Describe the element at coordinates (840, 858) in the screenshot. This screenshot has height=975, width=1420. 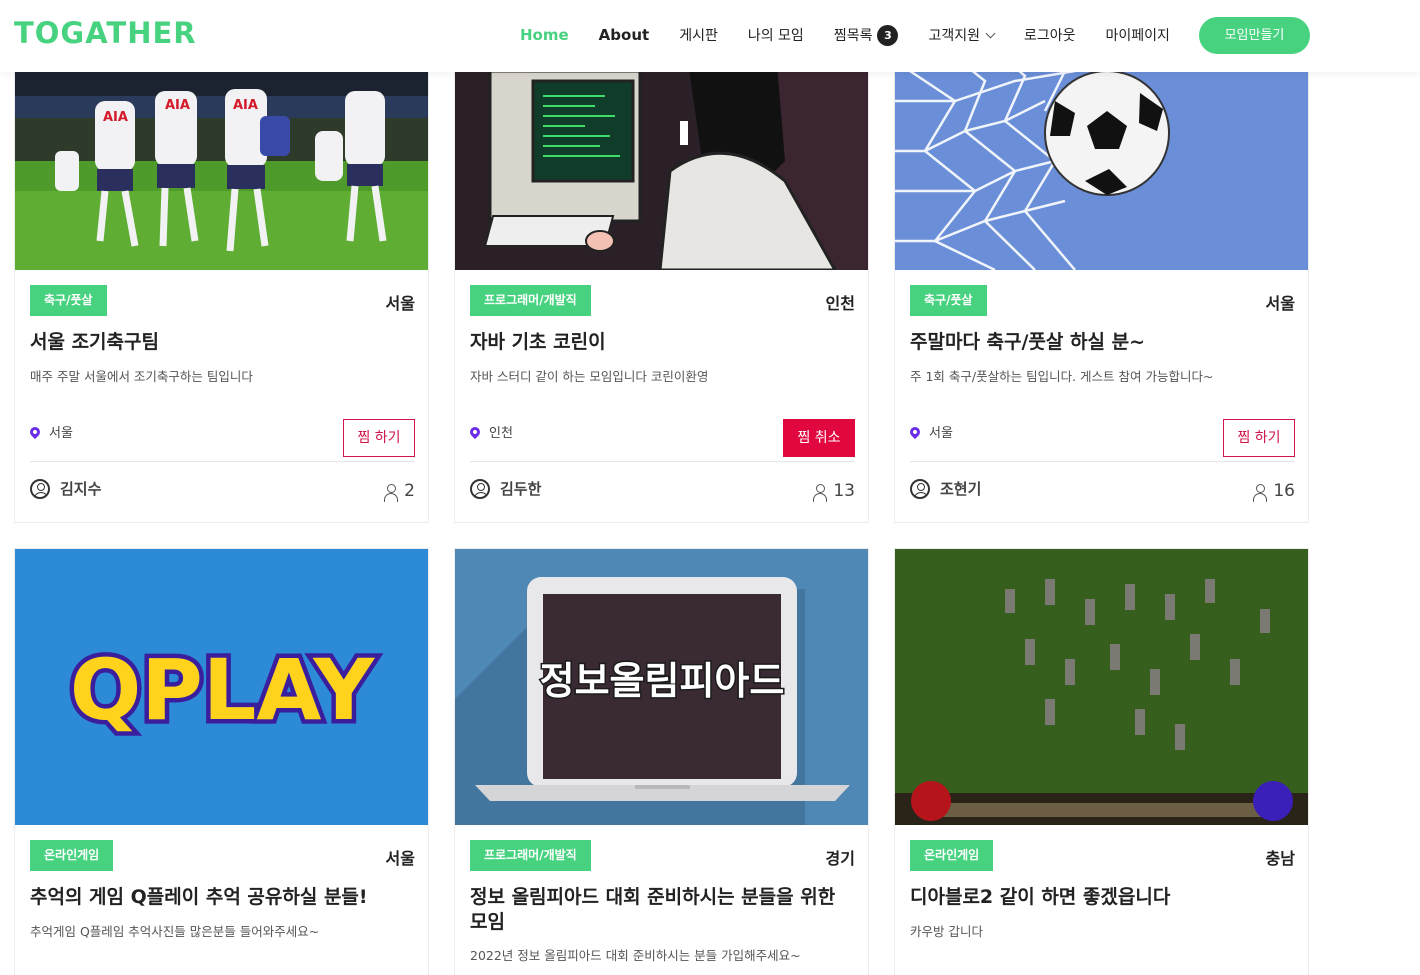
I see `region-label: 경기` at that location.